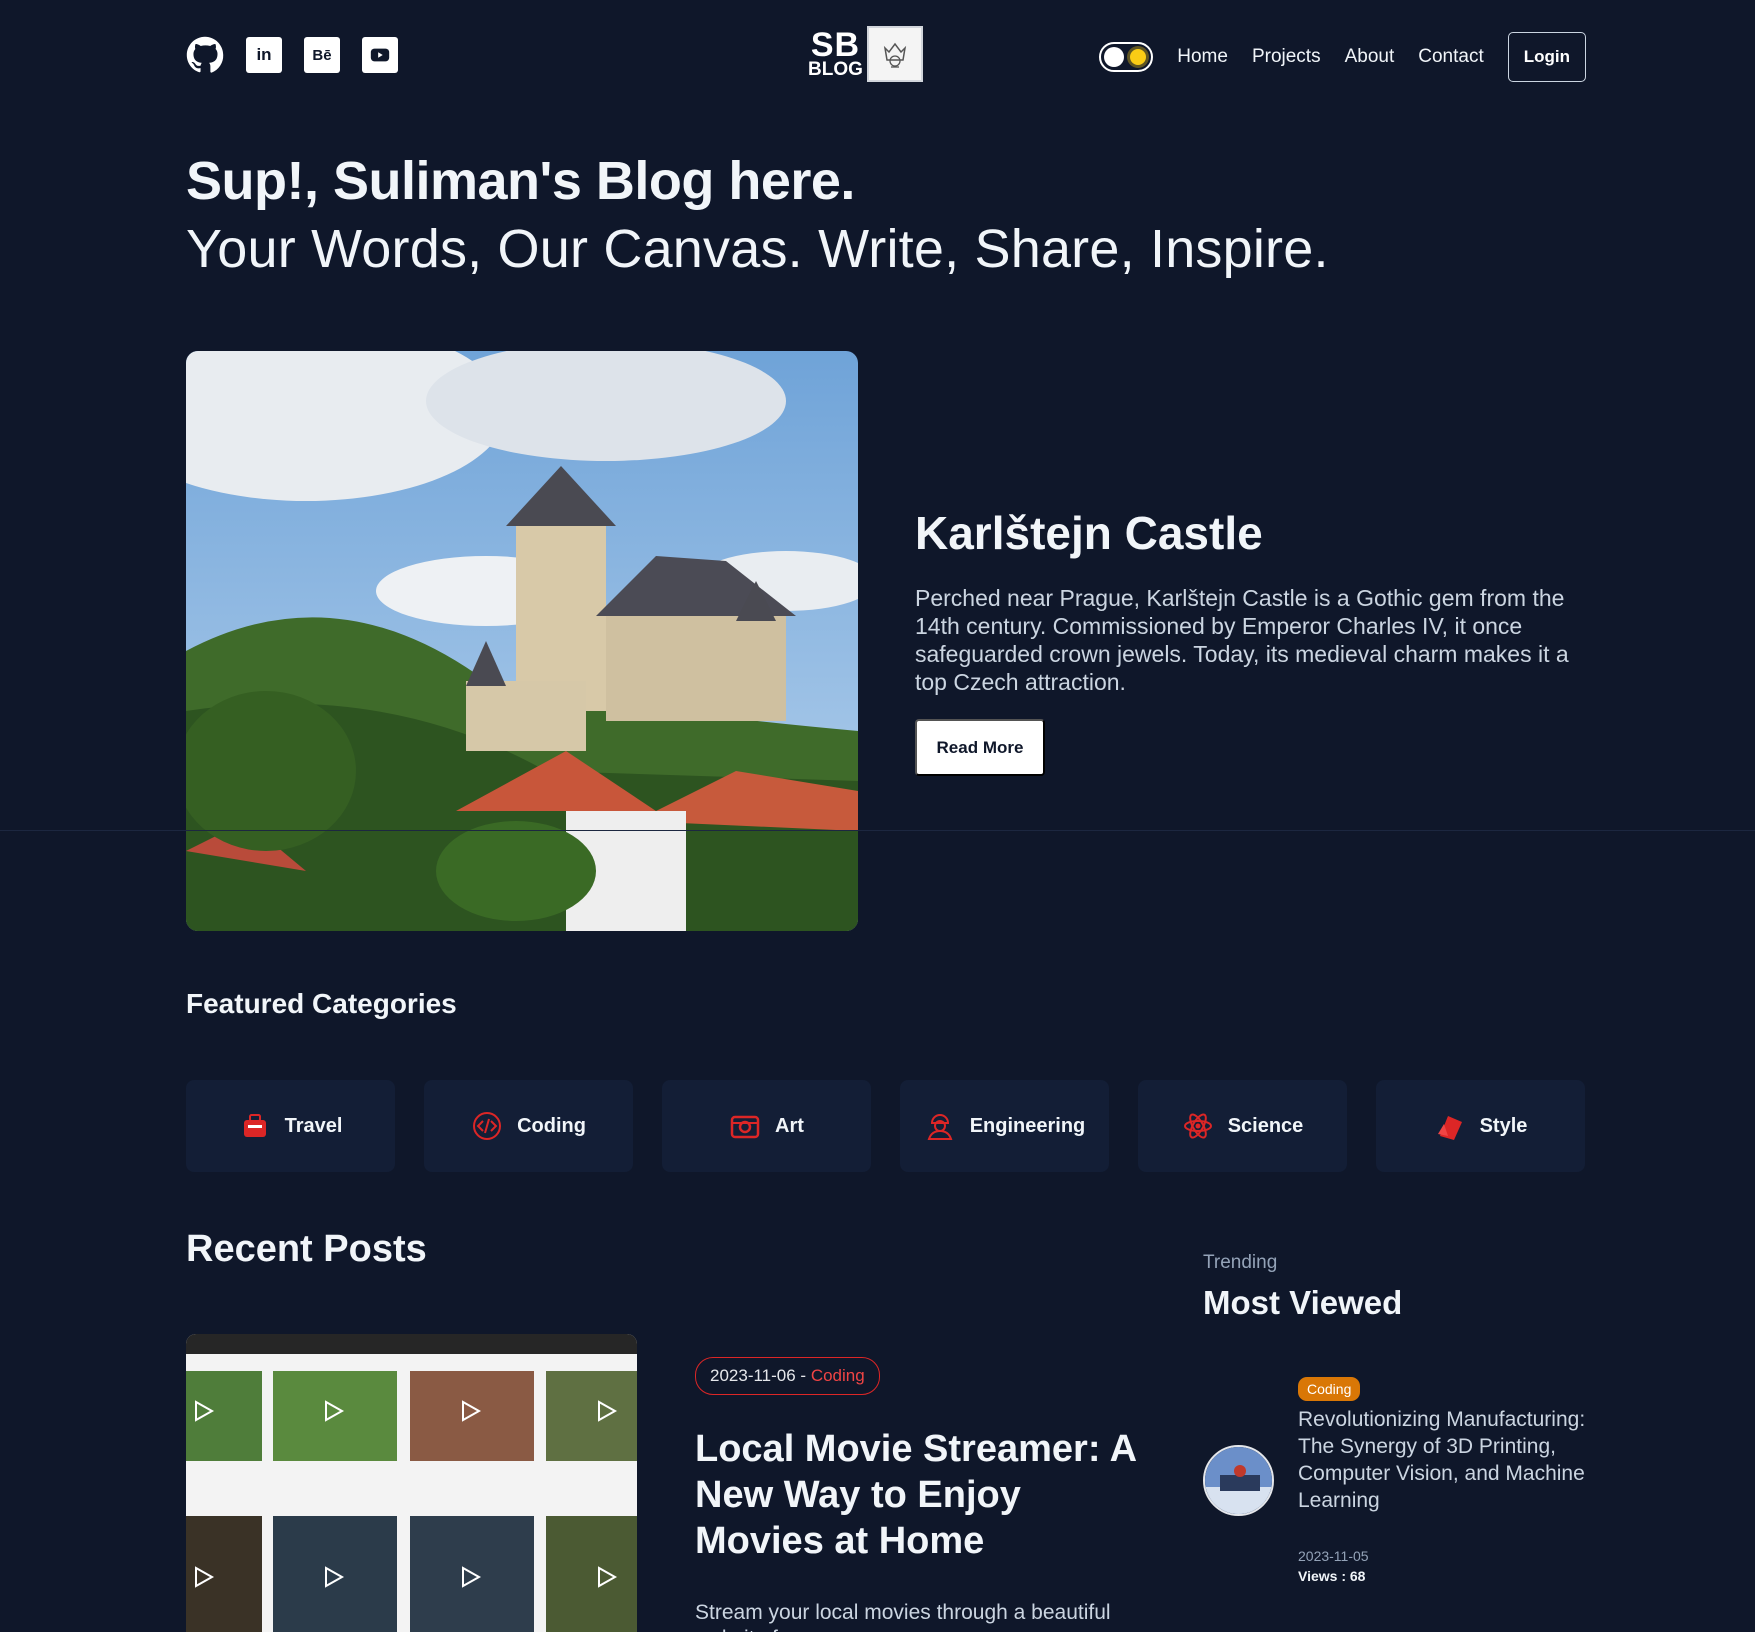  What do you see at coordinates (487, 1126) in the screenshot?
I see `code-icon` at bounding box center [487, 1126].